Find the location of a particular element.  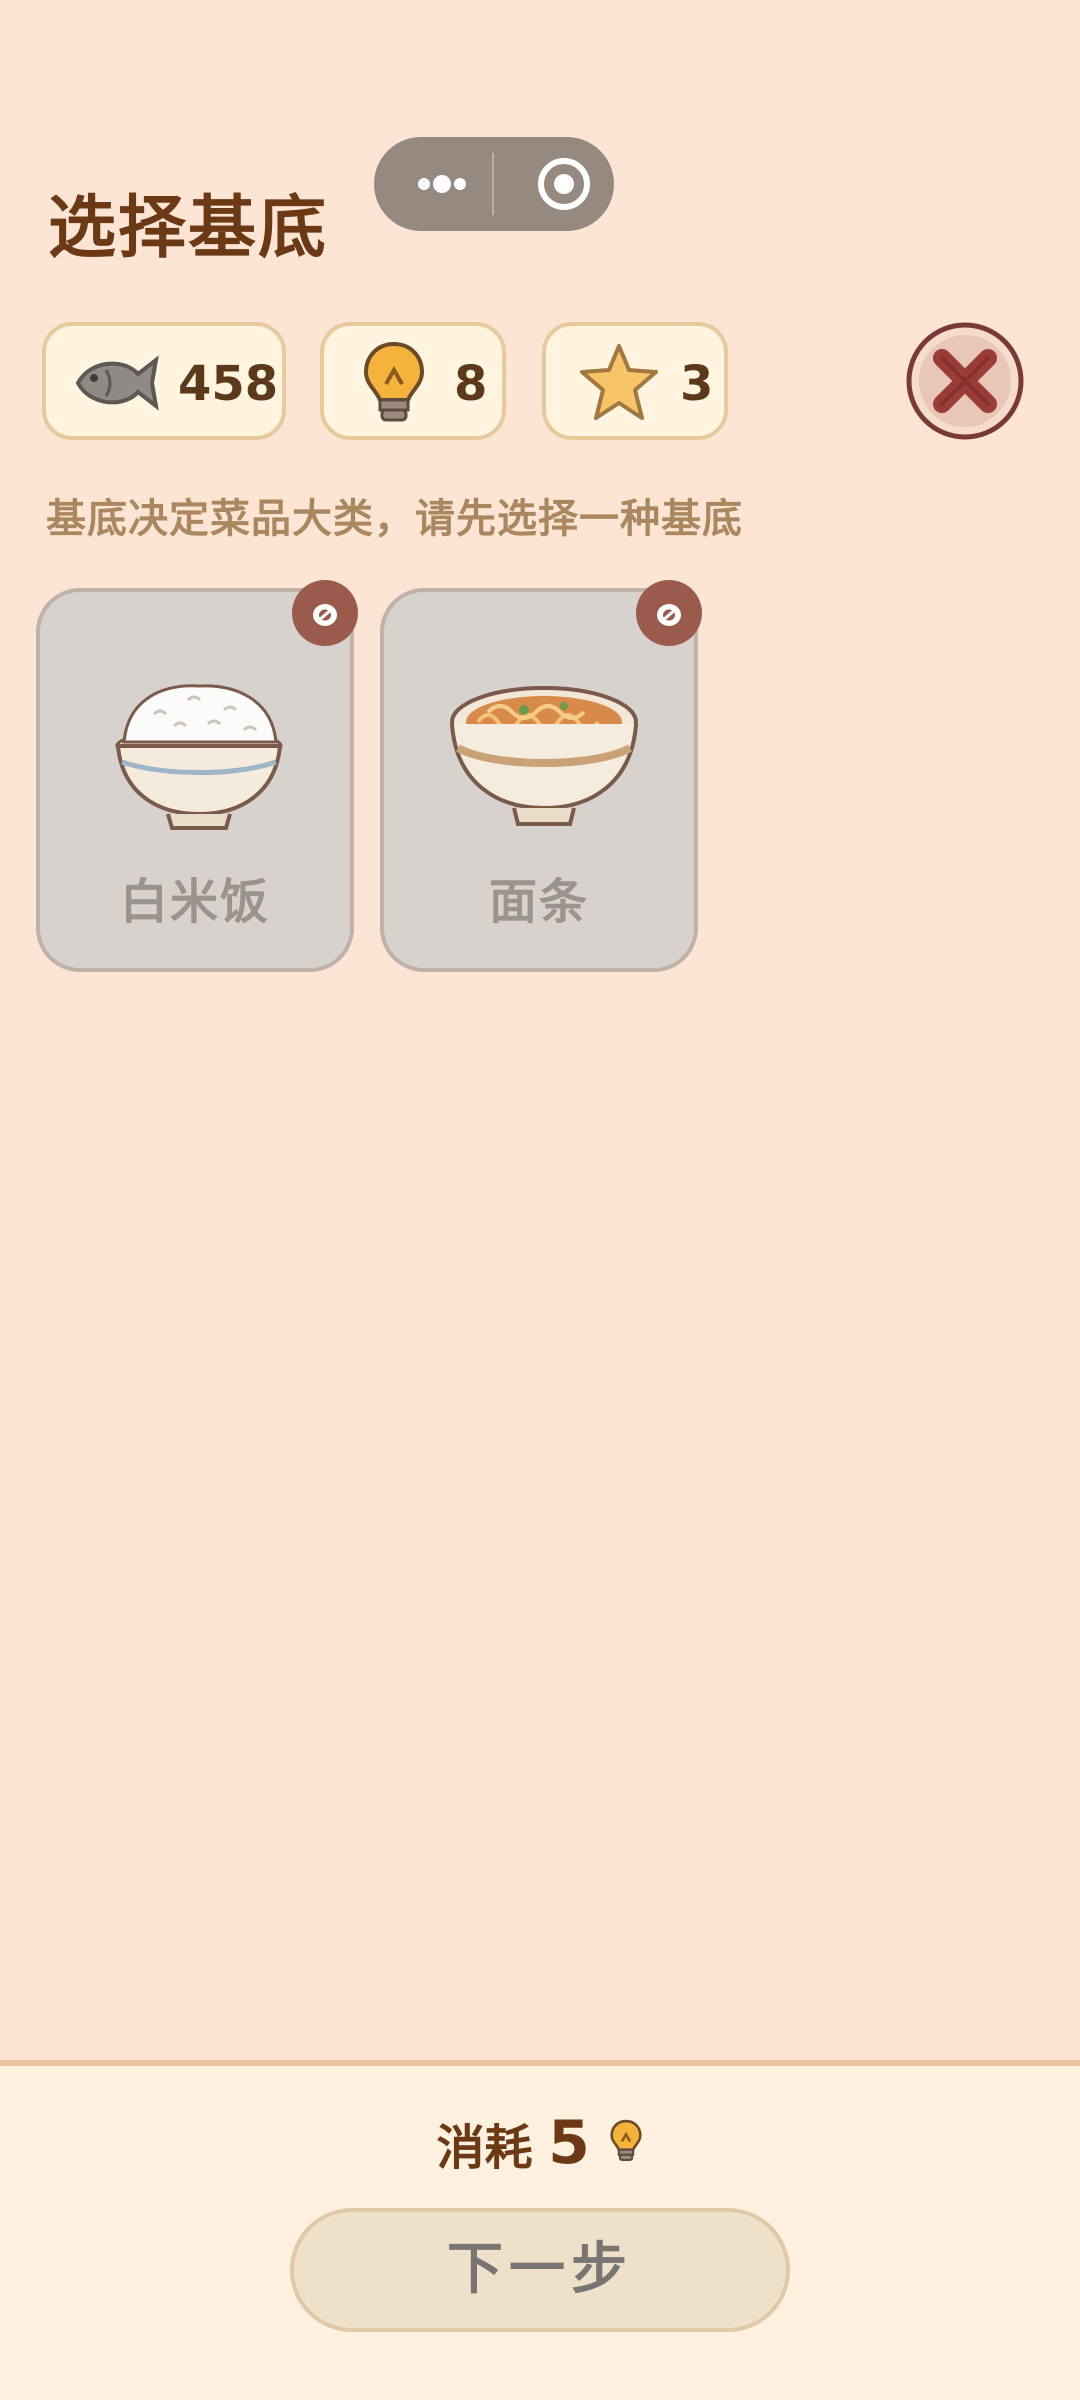

capsule-divider is located at coordinates (493, 184).